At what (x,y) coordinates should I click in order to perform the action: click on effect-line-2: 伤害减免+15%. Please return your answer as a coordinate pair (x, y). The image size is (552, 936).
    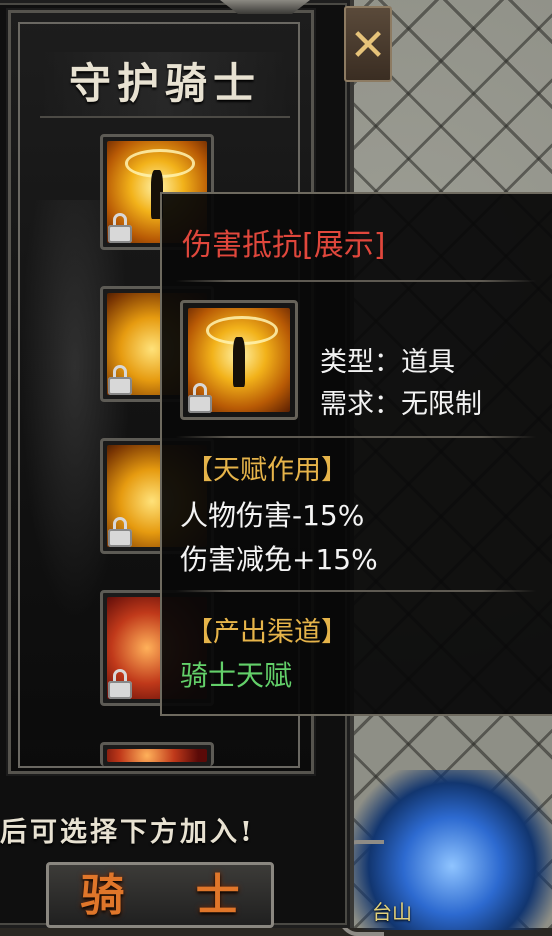
    Looking at the image, I should click on (279, 559).